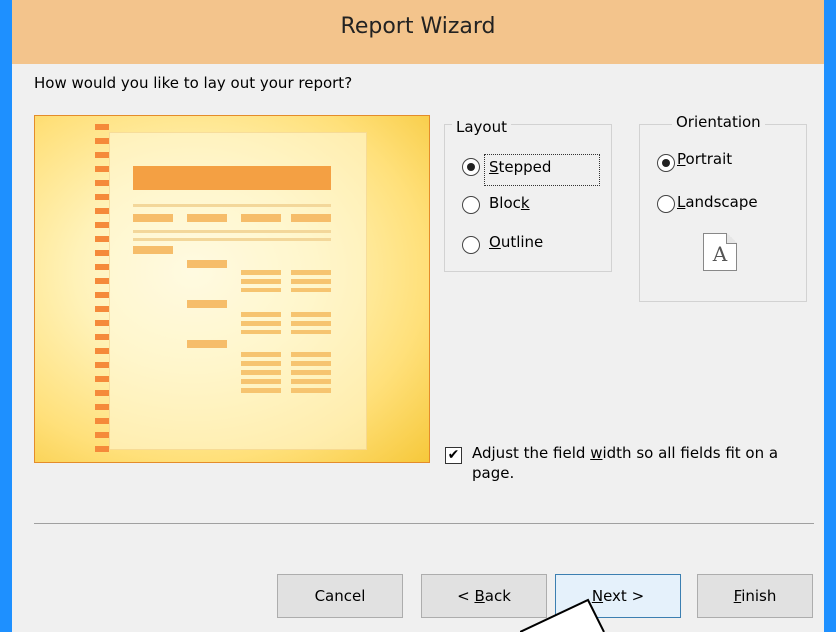  Describe the element at coordinates (717, 202) in the screenshot. I see `radio-landscape-label: Landscape` at that location.